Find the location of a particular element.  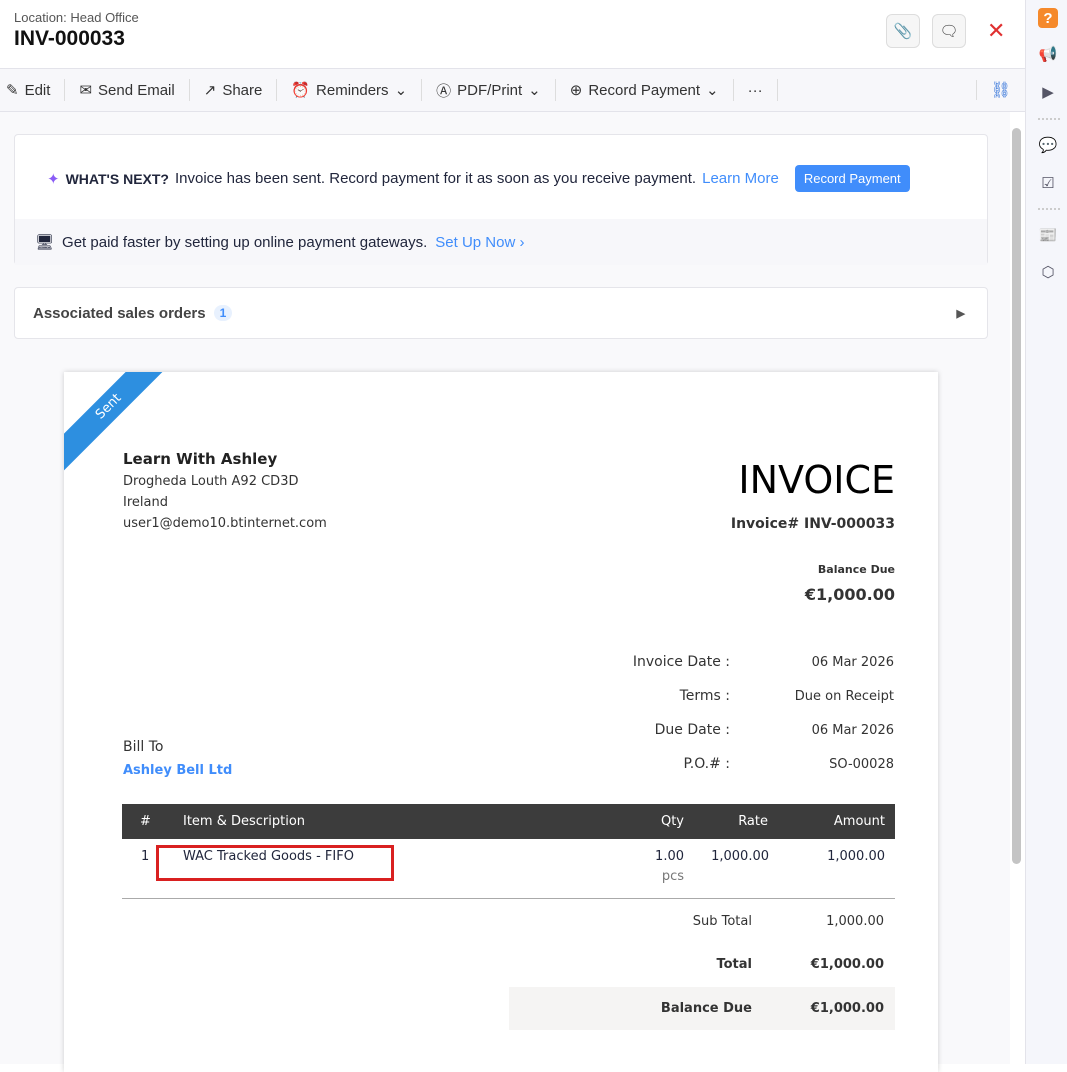

mail-icon: ✉ is located at coordinates (86, 90).